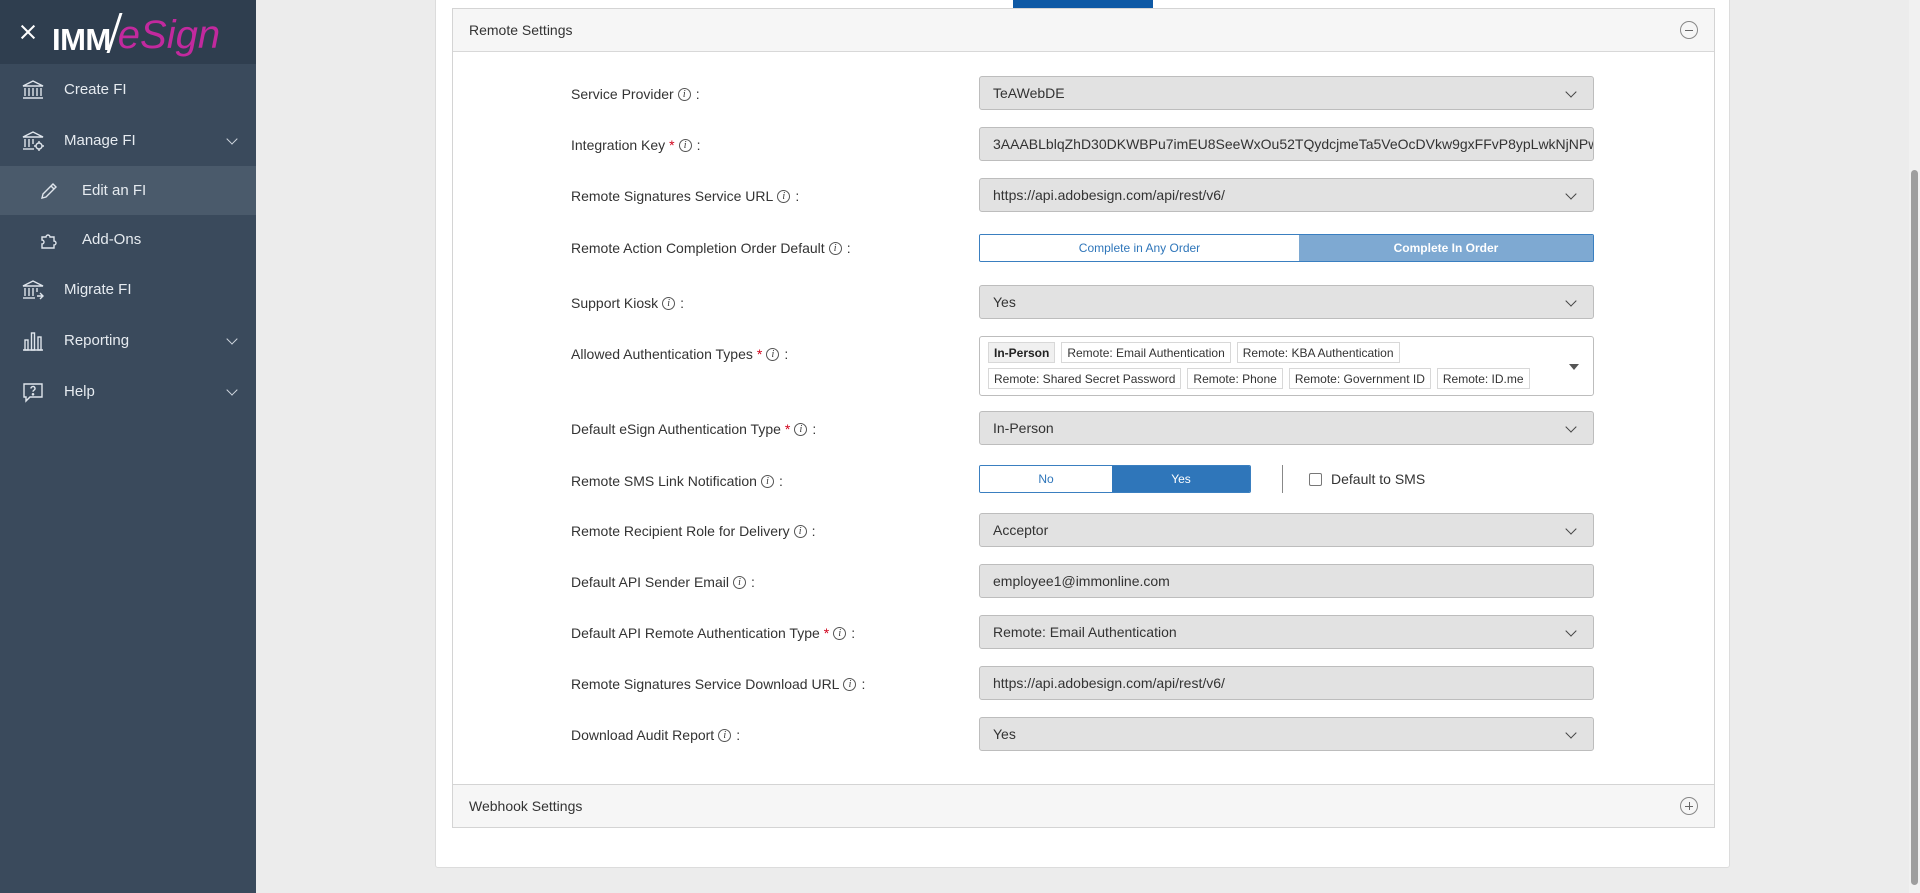 The image size is (1920, 893). What do you see at coordinates (79, 391) in the screenshot?
I see `sidebar-item-label: Help` at bounding box center [79, 391].